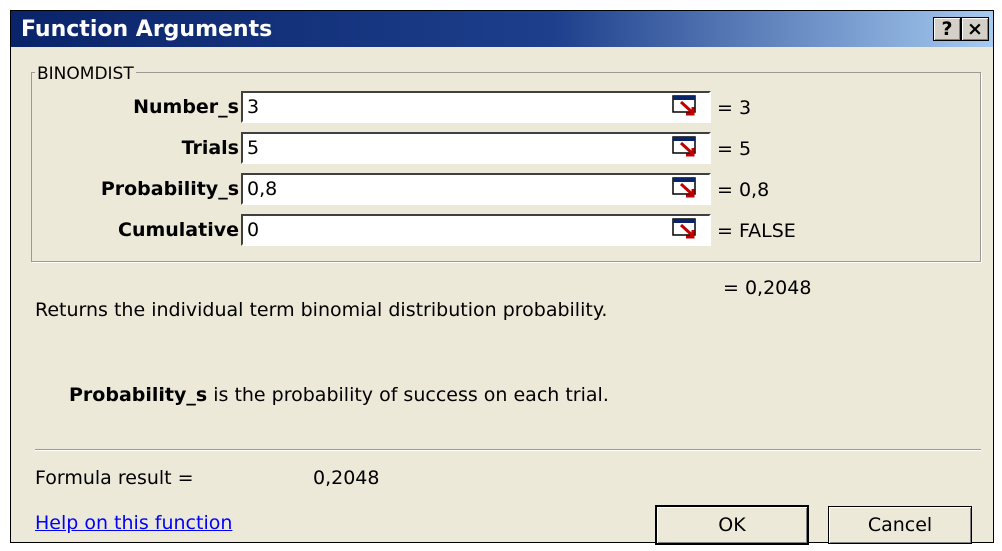 Image resolution: width=1002 pixels, height=551 pixels. I want to click on arg-label-trials: Trials, so click(210, 148).